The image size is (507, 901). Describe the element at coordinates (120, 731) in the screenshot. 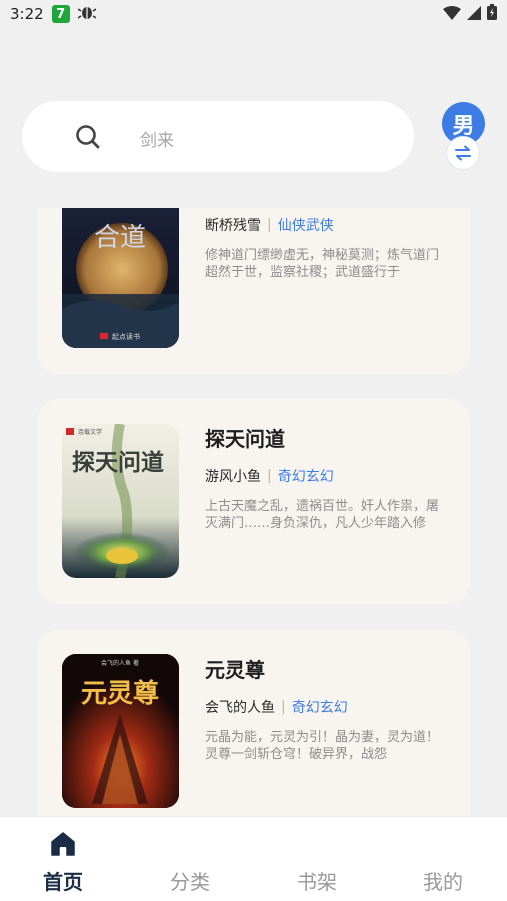

I see `book-cover: 元灵尊 会飞的人鱼 著` at that location.